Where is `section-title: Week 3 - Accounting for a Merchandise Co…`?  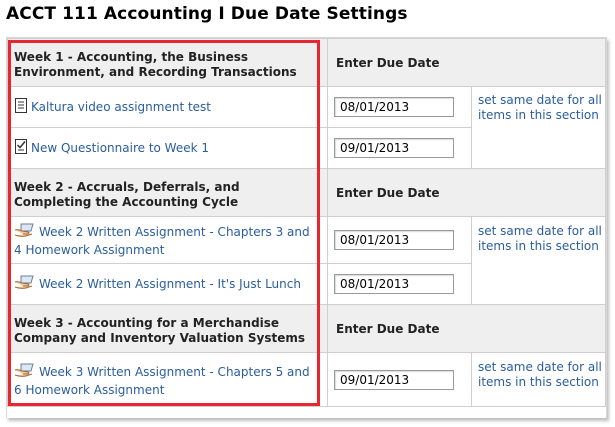
section-title: Week 3 - Accounting for a Merchandise Co… is located at coordinates (167, 328).